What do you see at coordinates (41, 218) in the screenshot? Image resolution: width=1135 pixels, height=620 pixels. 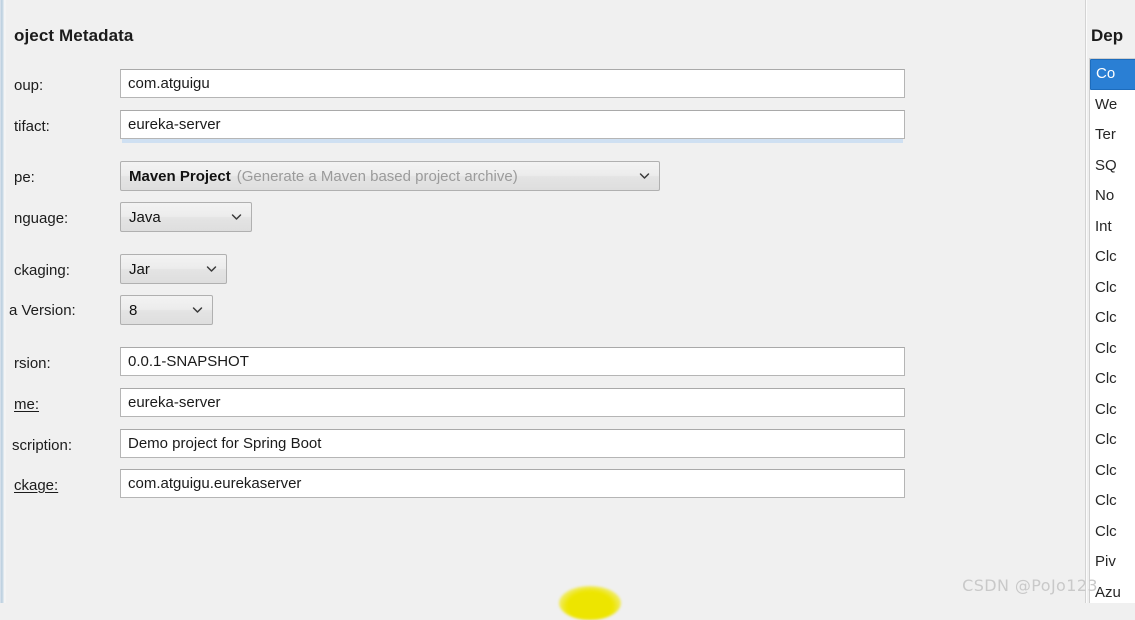 I see `language-label: nguage:` at bounding box center [41, 218].